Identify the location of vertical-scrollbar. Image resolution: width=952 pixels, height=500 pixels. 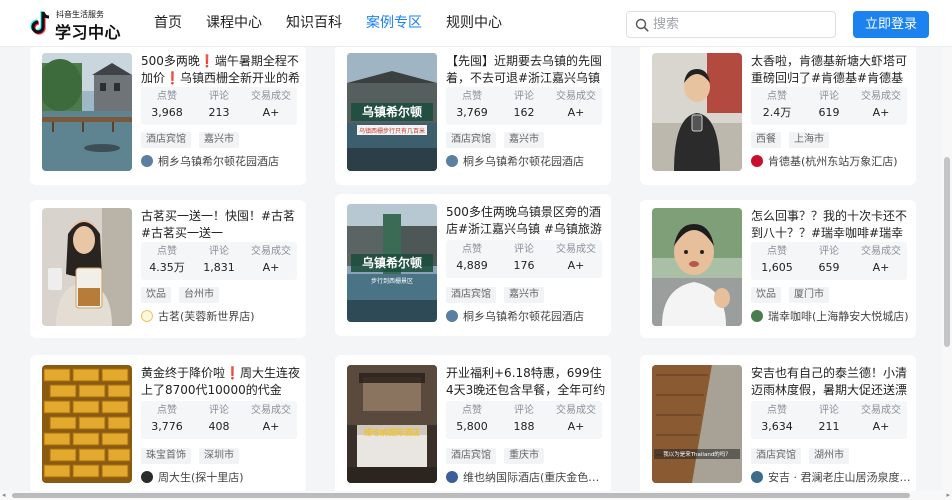
(947, 268).